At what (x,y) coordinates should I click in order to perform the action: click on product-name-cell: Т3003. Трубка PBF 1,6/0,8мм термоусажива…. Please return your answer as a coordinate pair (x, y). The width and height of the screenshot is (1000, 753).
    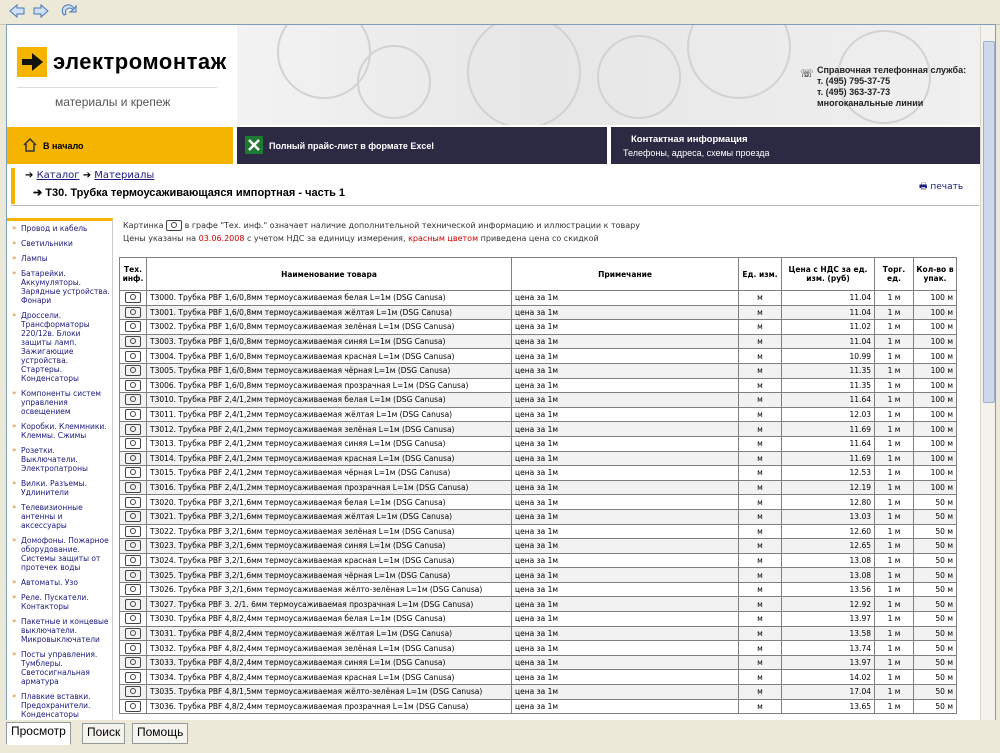
    Looking at the image, I should click on (329, 341).